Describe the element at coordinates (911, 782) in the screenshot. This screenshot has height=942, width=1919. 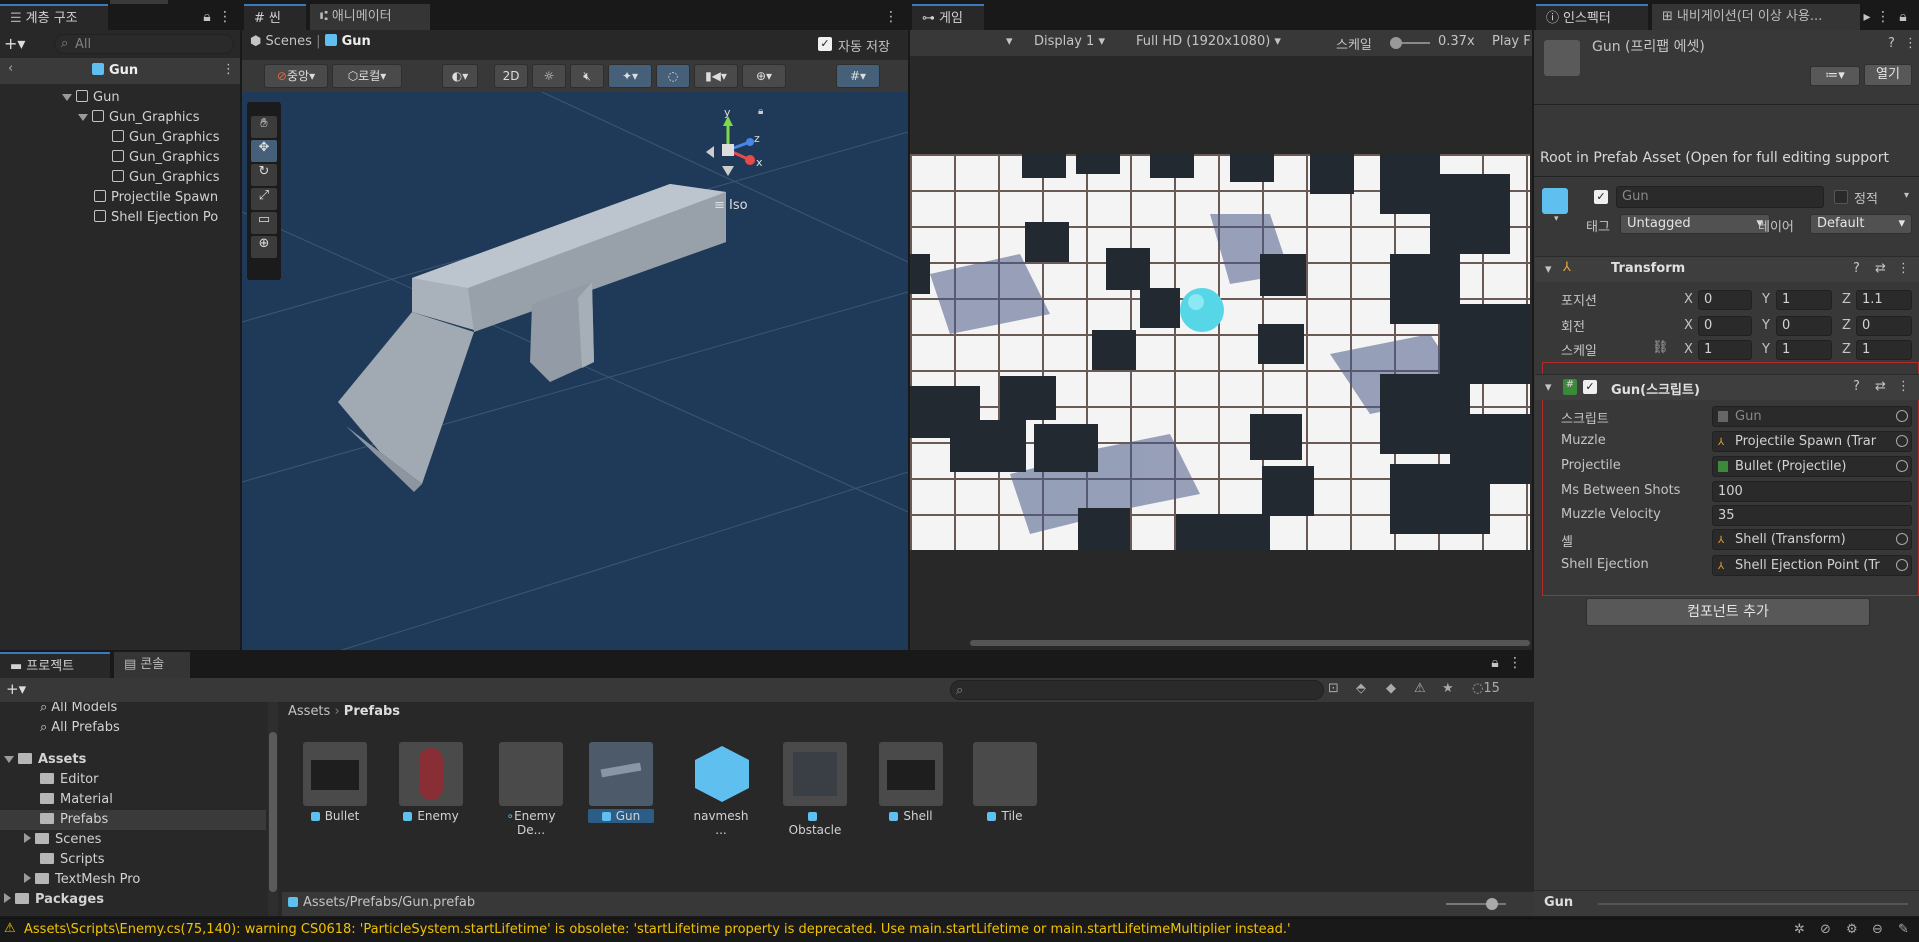
I see `asset-shell: Shell` at that location.